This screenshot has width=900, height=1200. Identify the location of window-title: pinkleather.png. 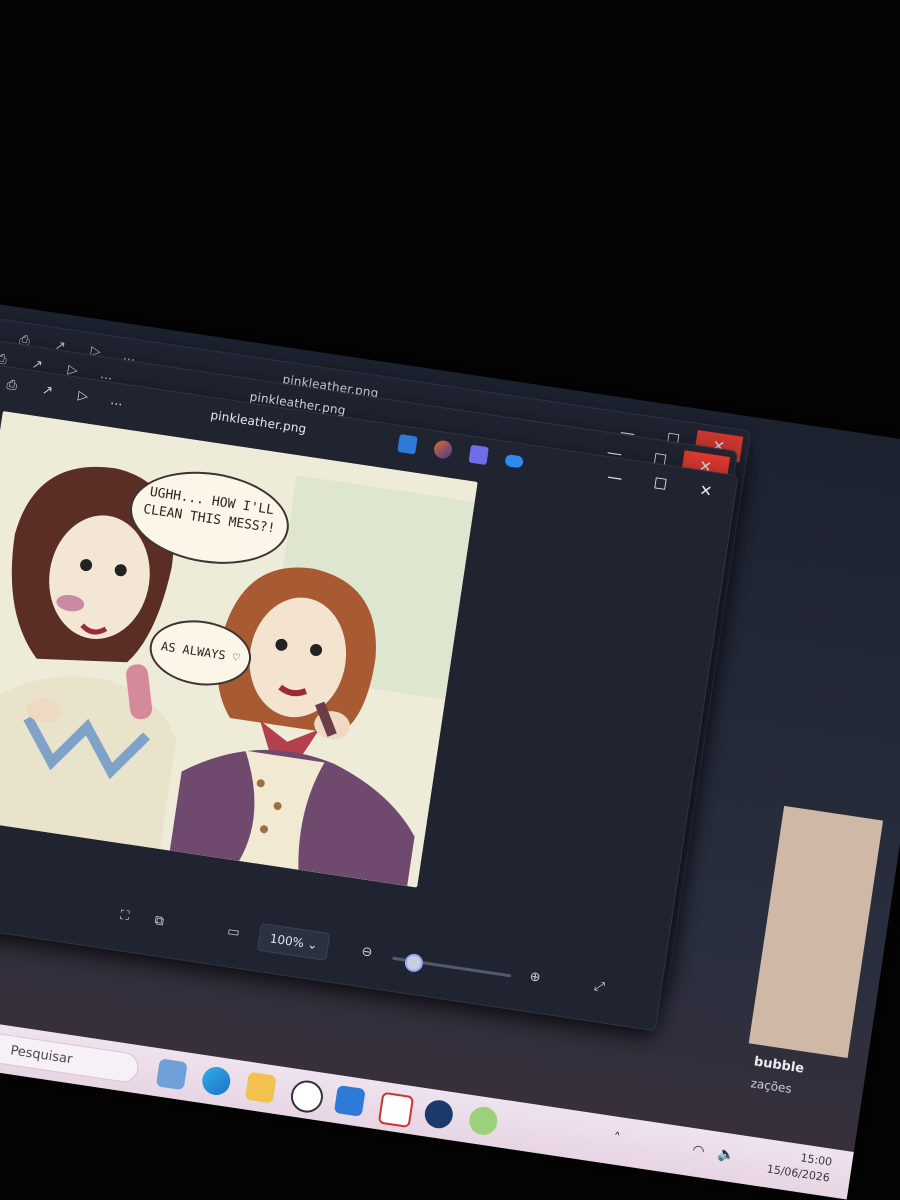
(258, 422).